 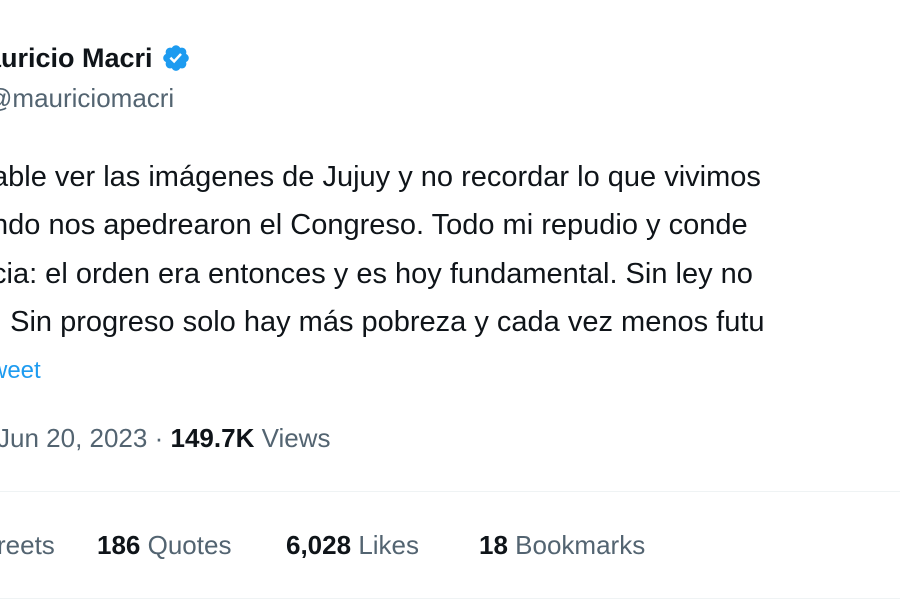 I want to click on quotes-stat: 186 Quotes, so click(x=164, y=545).